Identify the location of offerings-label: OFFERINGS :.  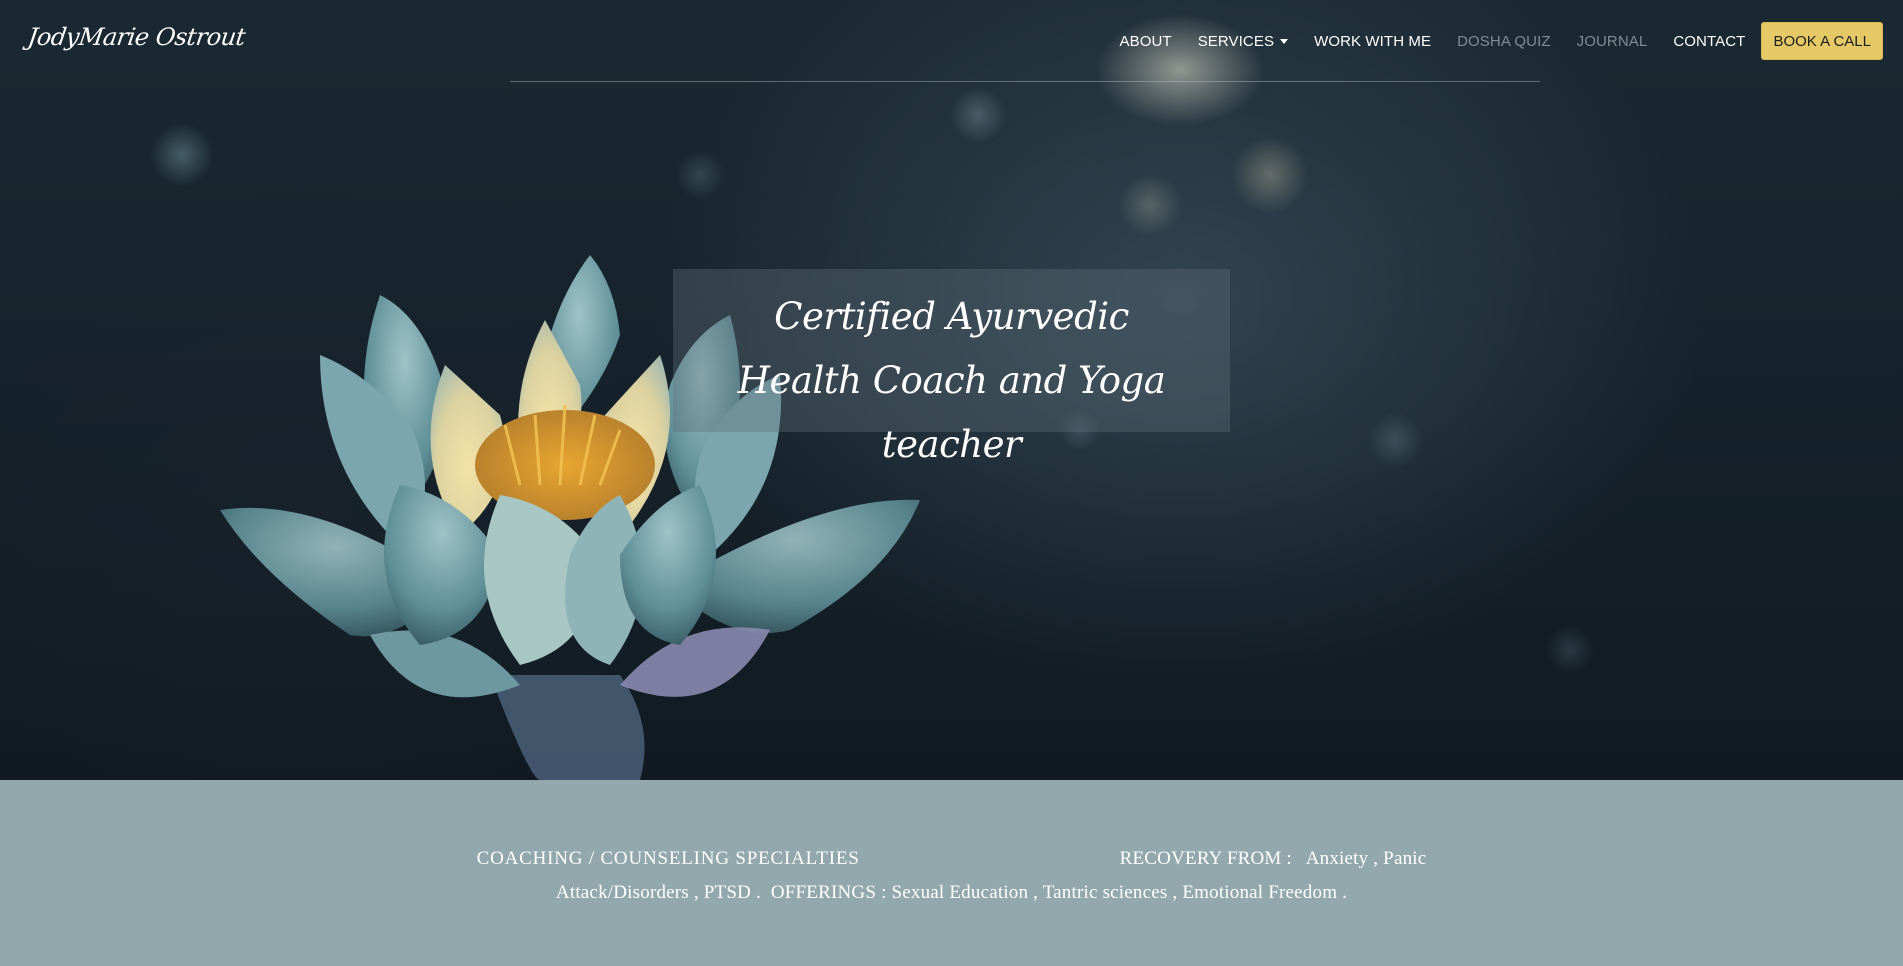
(828, 892).